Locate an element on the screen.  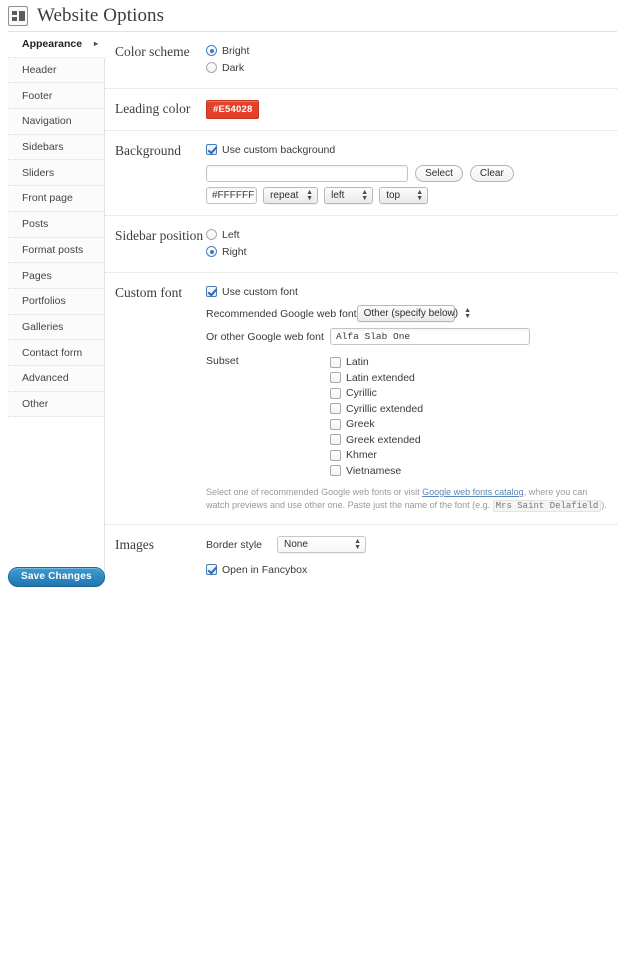
sidebar-item-label: Contact form is located at coordinates (52, 352).